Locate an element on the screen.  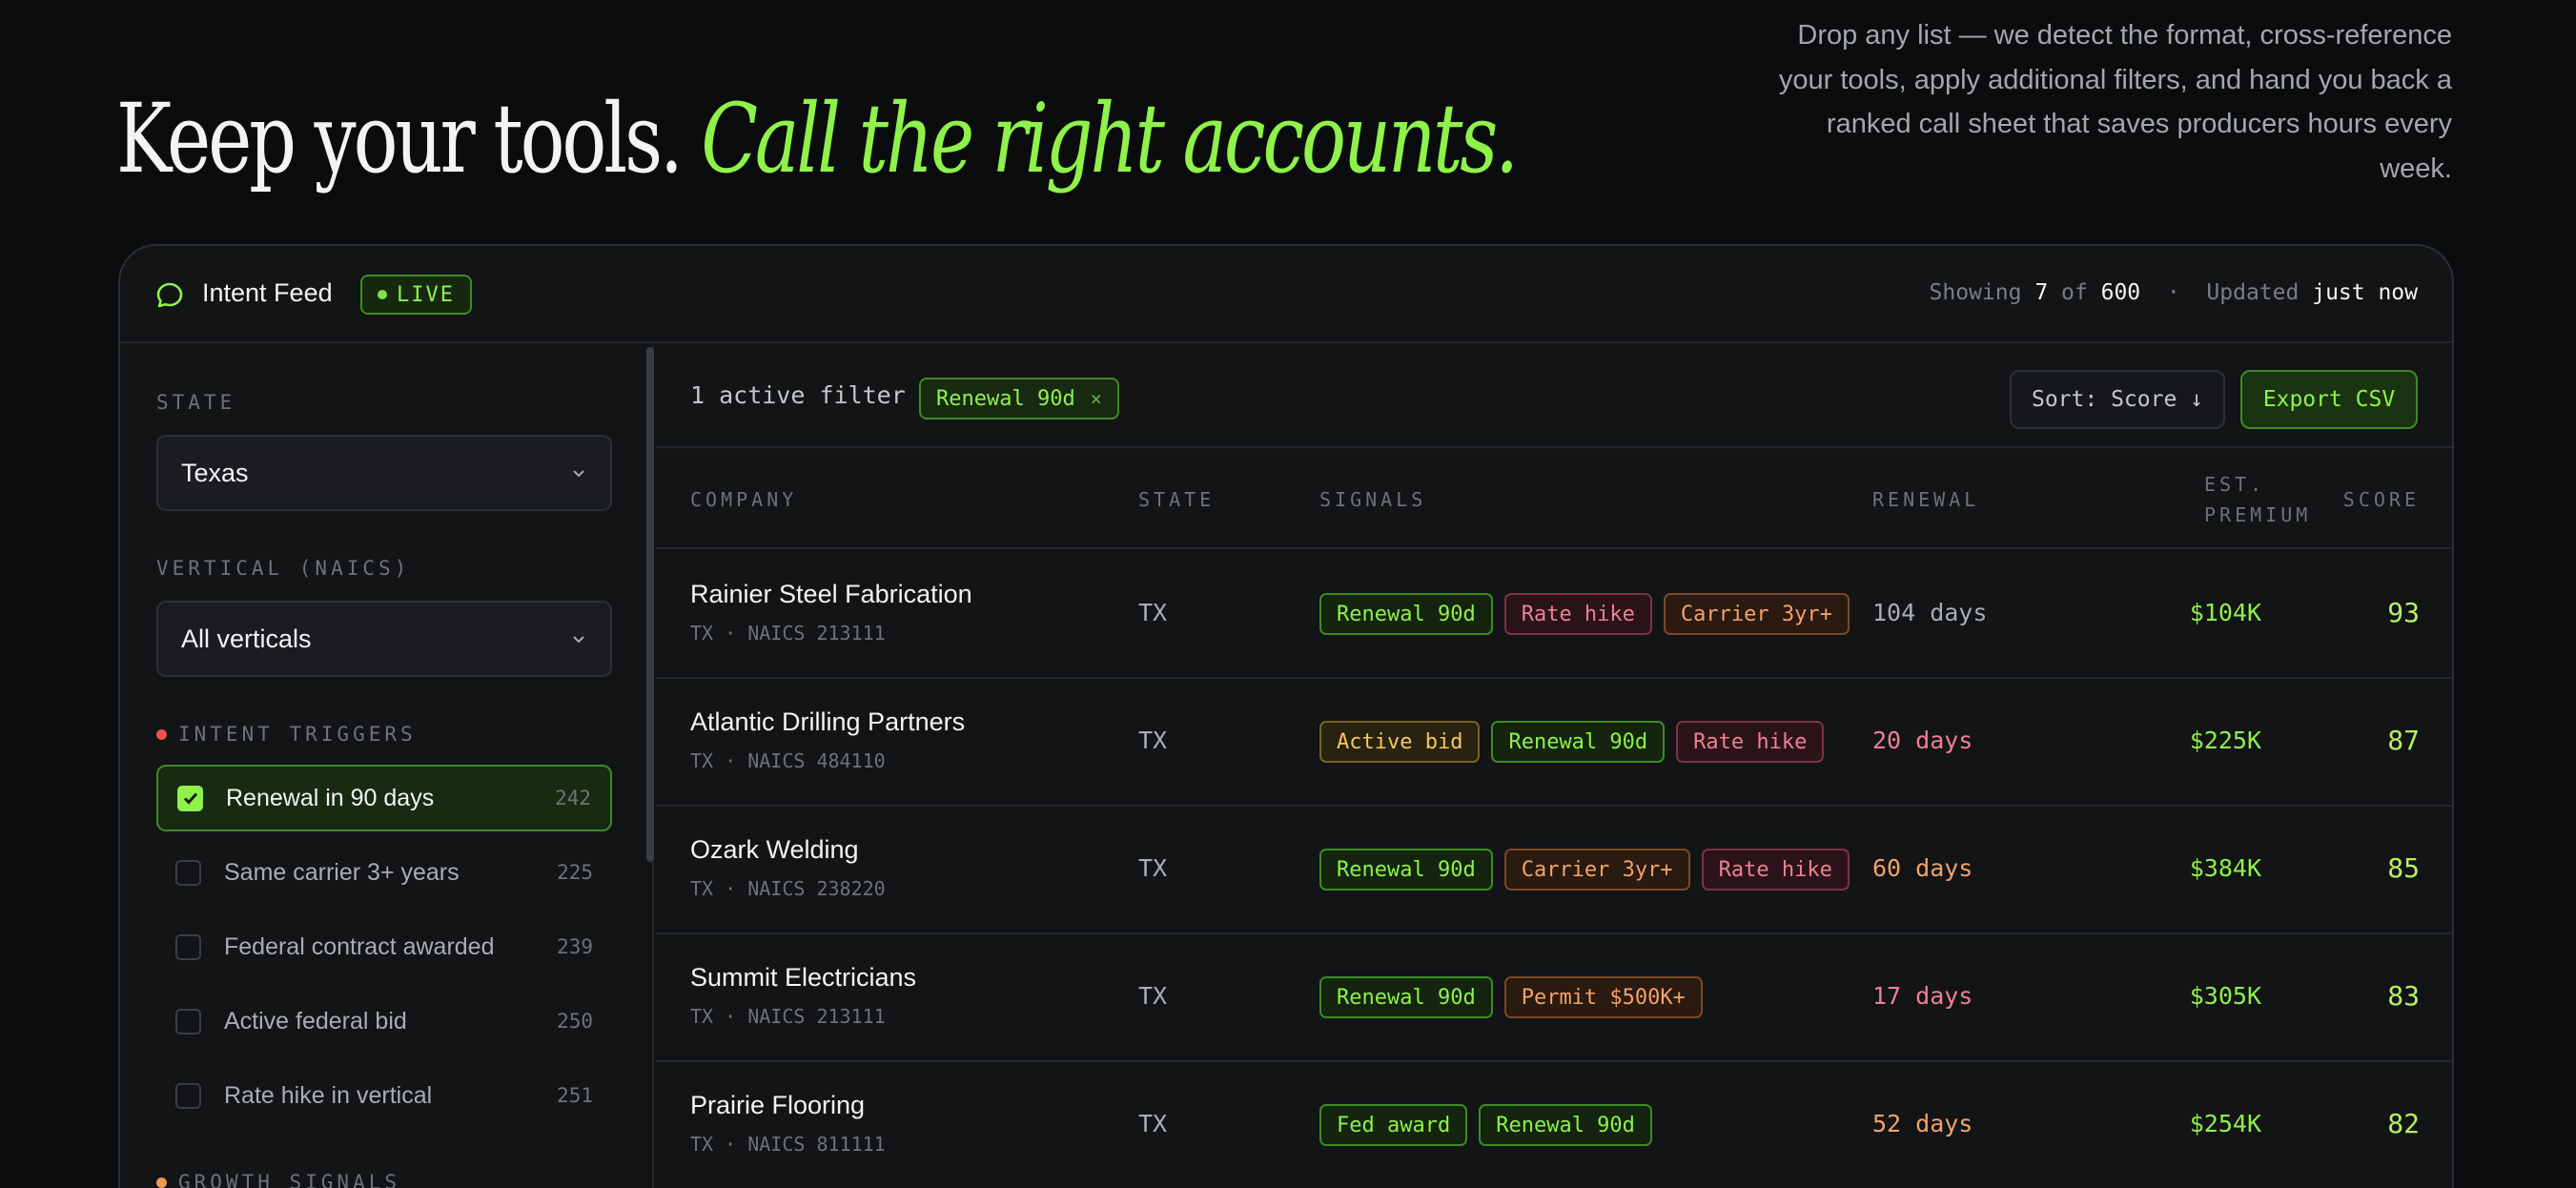
updated-label: Updated is located at coordinates (2253, 293).